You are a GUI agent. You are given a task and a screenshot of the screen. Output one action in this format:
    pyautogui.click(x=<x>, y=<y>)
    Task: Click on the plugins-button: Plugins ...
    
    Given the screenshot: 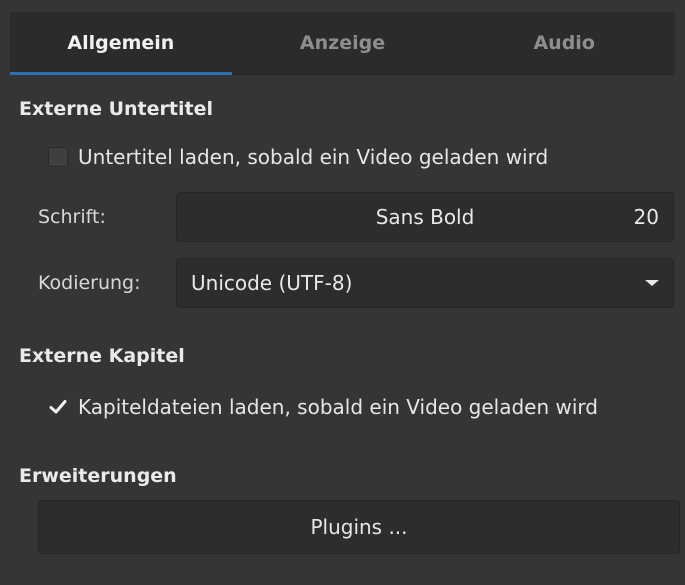 What is the action you would take?
    pyautogui.click(x=359, y=527)
    